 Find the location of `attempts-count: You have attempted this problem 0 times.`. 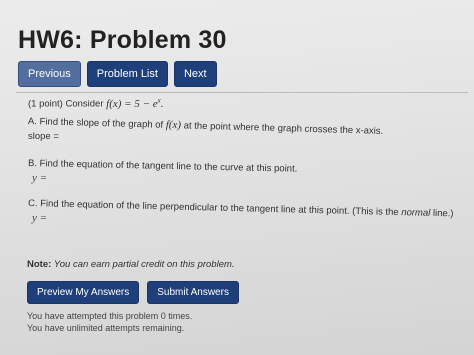

attempts-count: You have attempted this problem 0 times. is located at coordinates (110, 316).